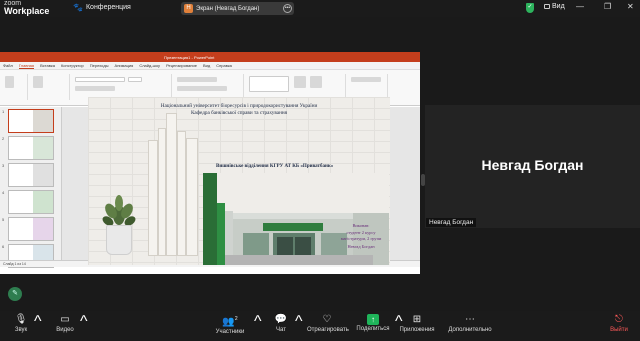  Describe the element at coordinates (119, 210) in the screenshot. I see `plant-image` at that location.